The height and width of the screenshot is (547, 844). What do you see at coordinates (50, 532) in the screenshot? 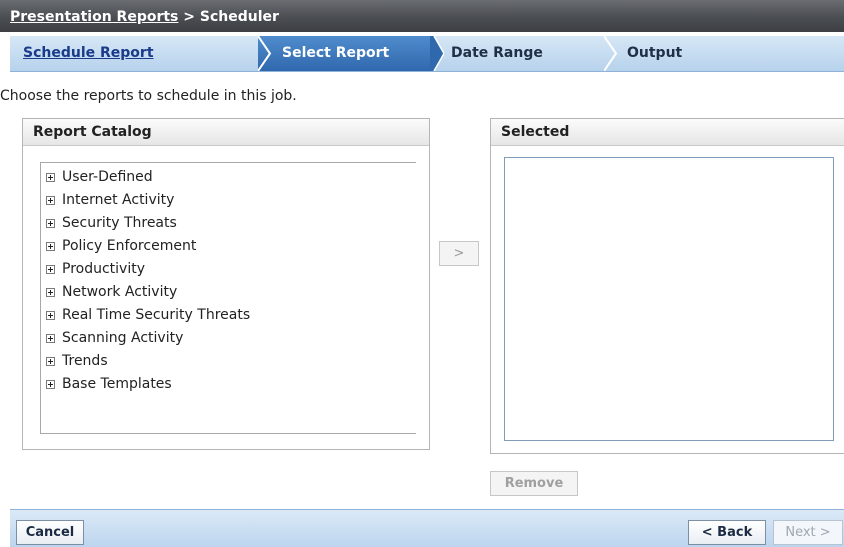
I see `cancel-button: Cancel` at bounding box center [50, 532].